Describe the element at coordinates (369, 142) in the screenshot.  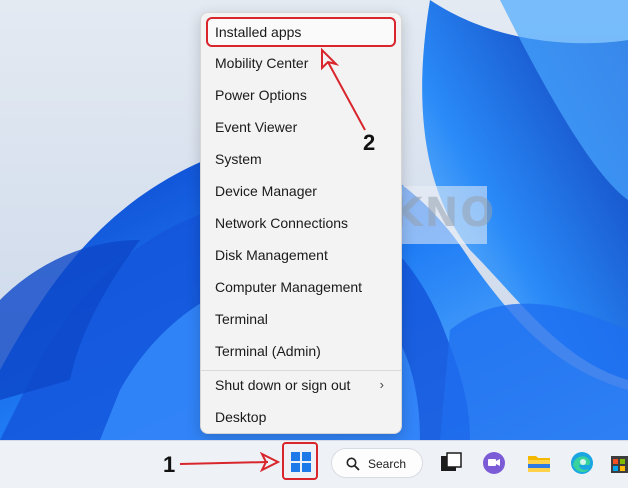
I see `step-number-2: 2` at that location.